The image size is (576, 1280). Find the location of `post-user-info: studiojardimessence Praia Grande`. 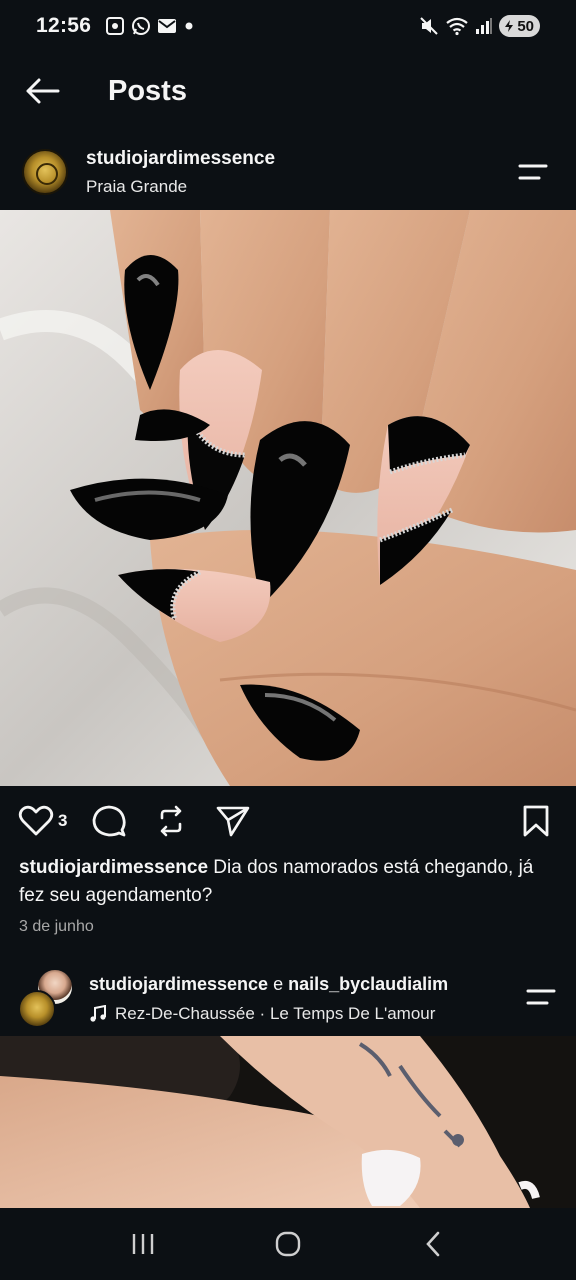

post-user-info: studiojardimessence Praia Grande is located at coordinates (180, 172).